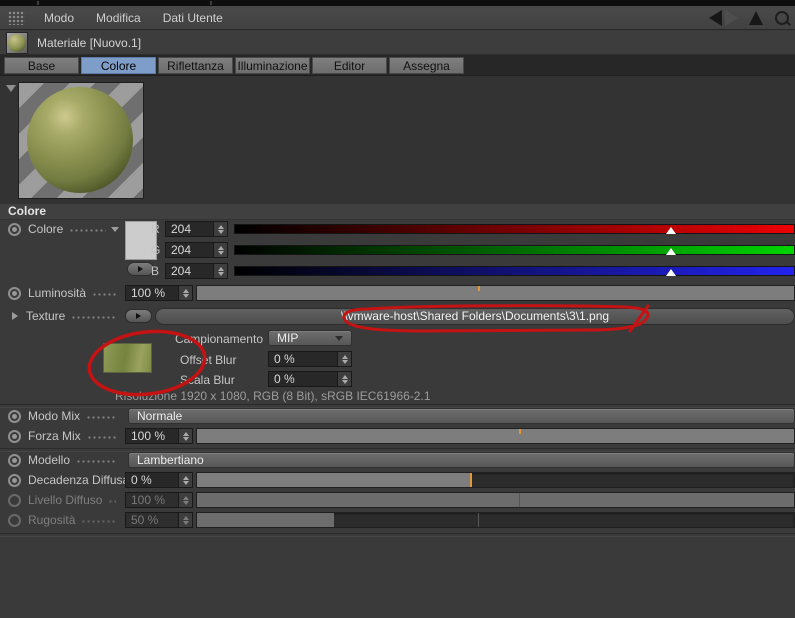 This screenshot has height=618, width=795. Describe the element at coordinates (38, 3) in the screenshot. I see `panel-divider` at that location.